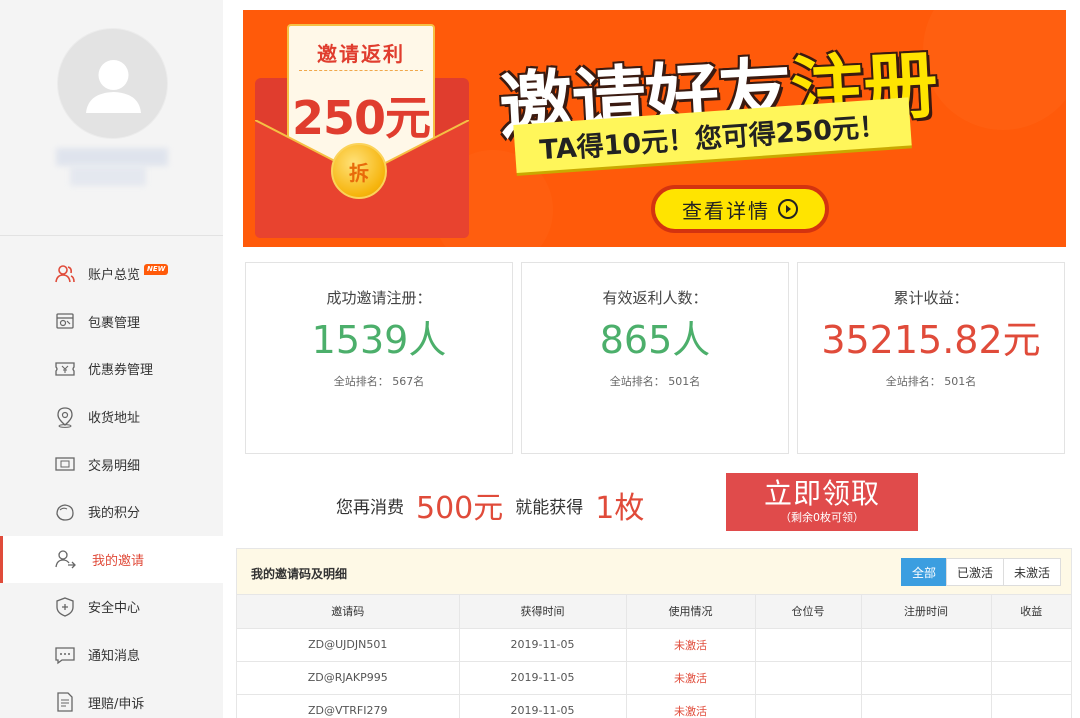 The width and height of the screenshot is (1080, 718). What do you see at coordinates (65, 369) in the screenshot?
I see `coupon-icon` at bounding box center [65, 369].